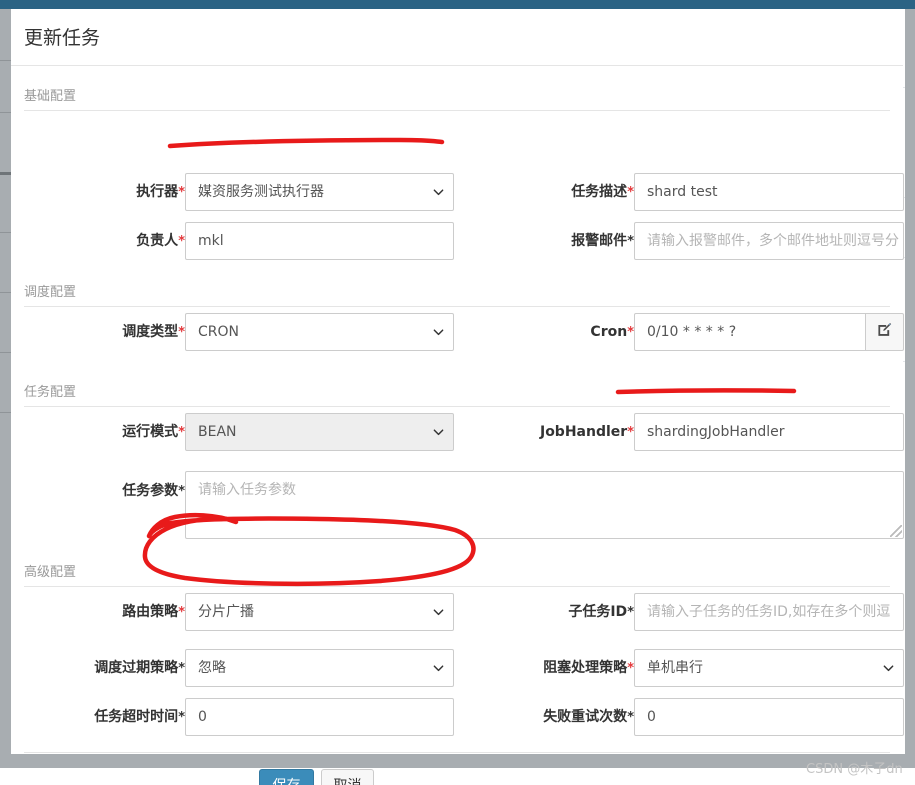 This screenshot has width=915, height=785. I want to click on app-topbar, so click(457, 4).